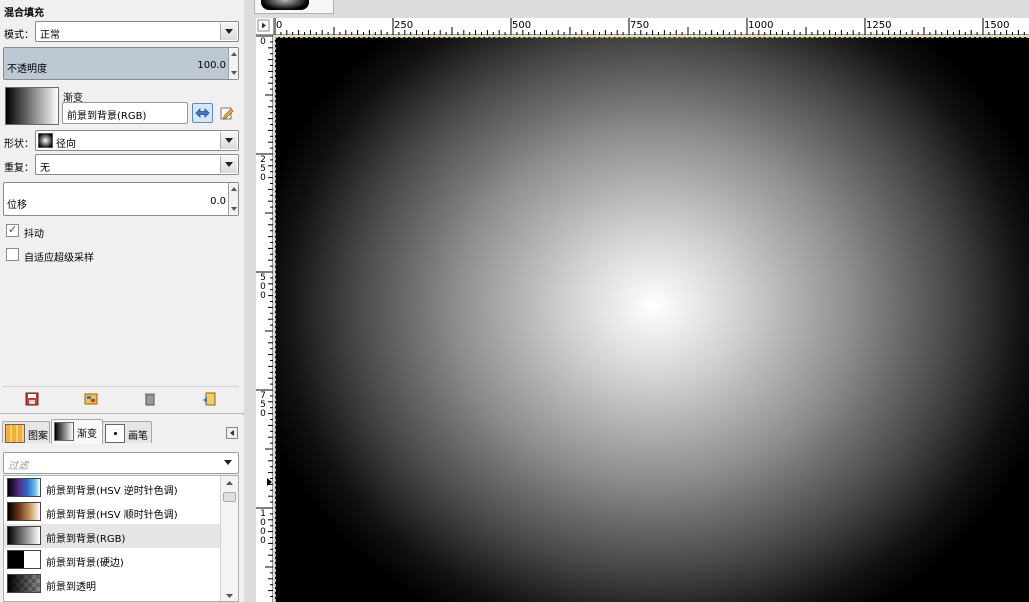 The image size is (1029, 602). What do you see at coordinates (34, 234) in the screenshot?
I see `dither-label: 抖动` at bounding box center [34, 234].